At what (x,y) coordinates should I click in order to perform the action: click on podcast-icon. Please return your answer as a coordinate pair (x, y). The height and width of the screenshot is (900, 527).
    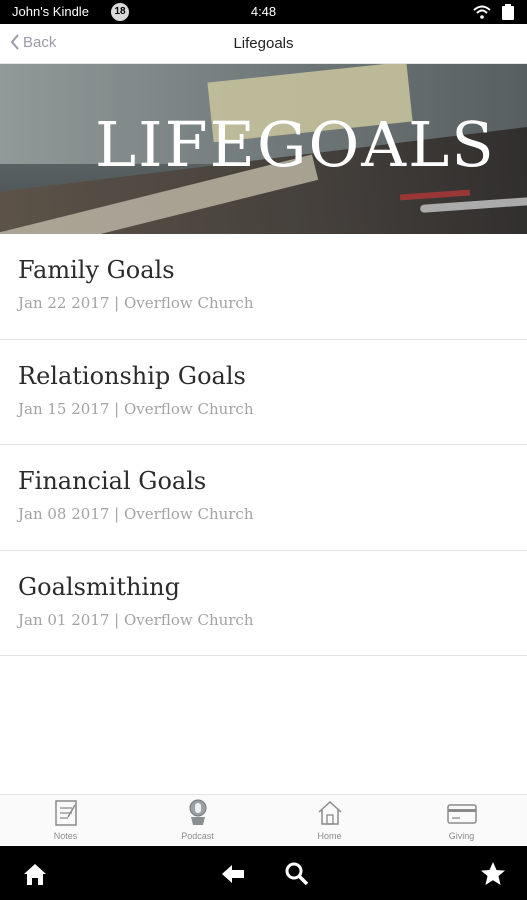
    Looking at the image, I should click on (197, 812).